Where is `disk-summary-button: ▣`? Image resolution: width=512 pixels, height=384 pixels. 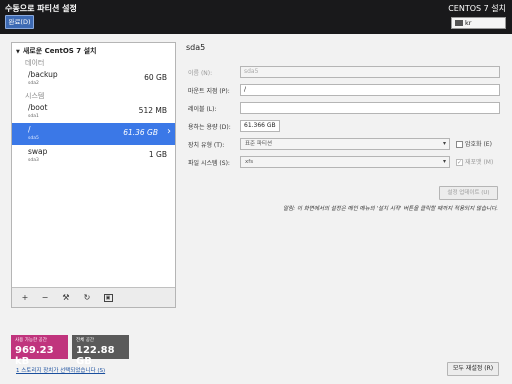
disk-summary-button: ▣ is located at coordinates (108, 298).